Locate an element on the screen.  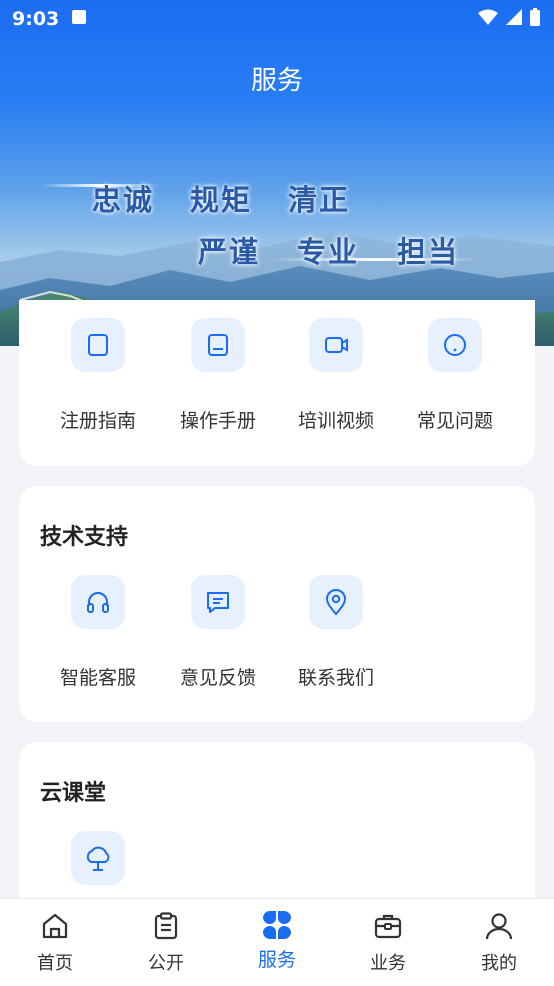
notification-icon is located at coordinates (79, 17).